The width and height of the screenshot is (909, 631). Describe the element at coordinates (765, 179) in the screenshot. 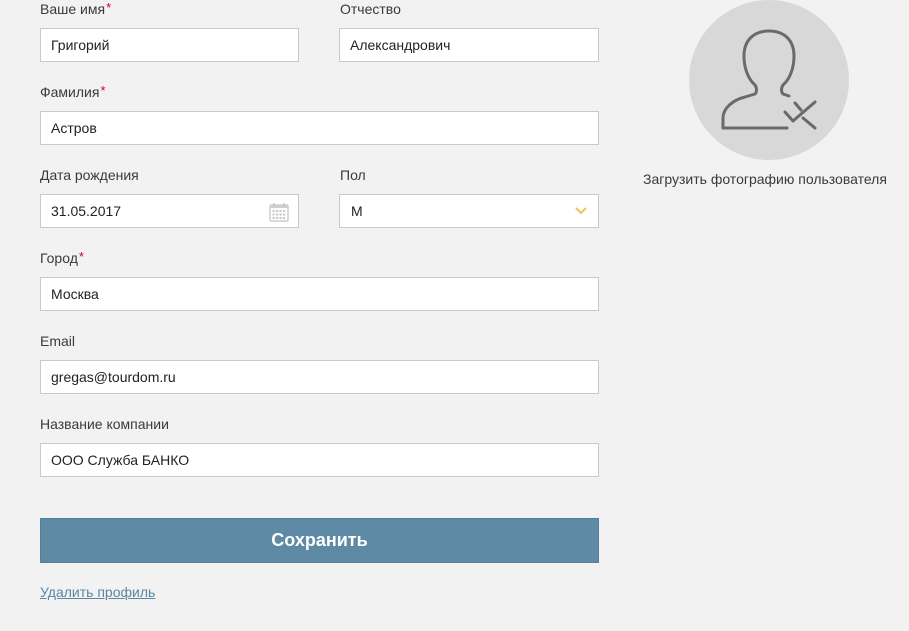

I see `avatar-upload-caption: Загрузить фотографию пользователя` at that location.